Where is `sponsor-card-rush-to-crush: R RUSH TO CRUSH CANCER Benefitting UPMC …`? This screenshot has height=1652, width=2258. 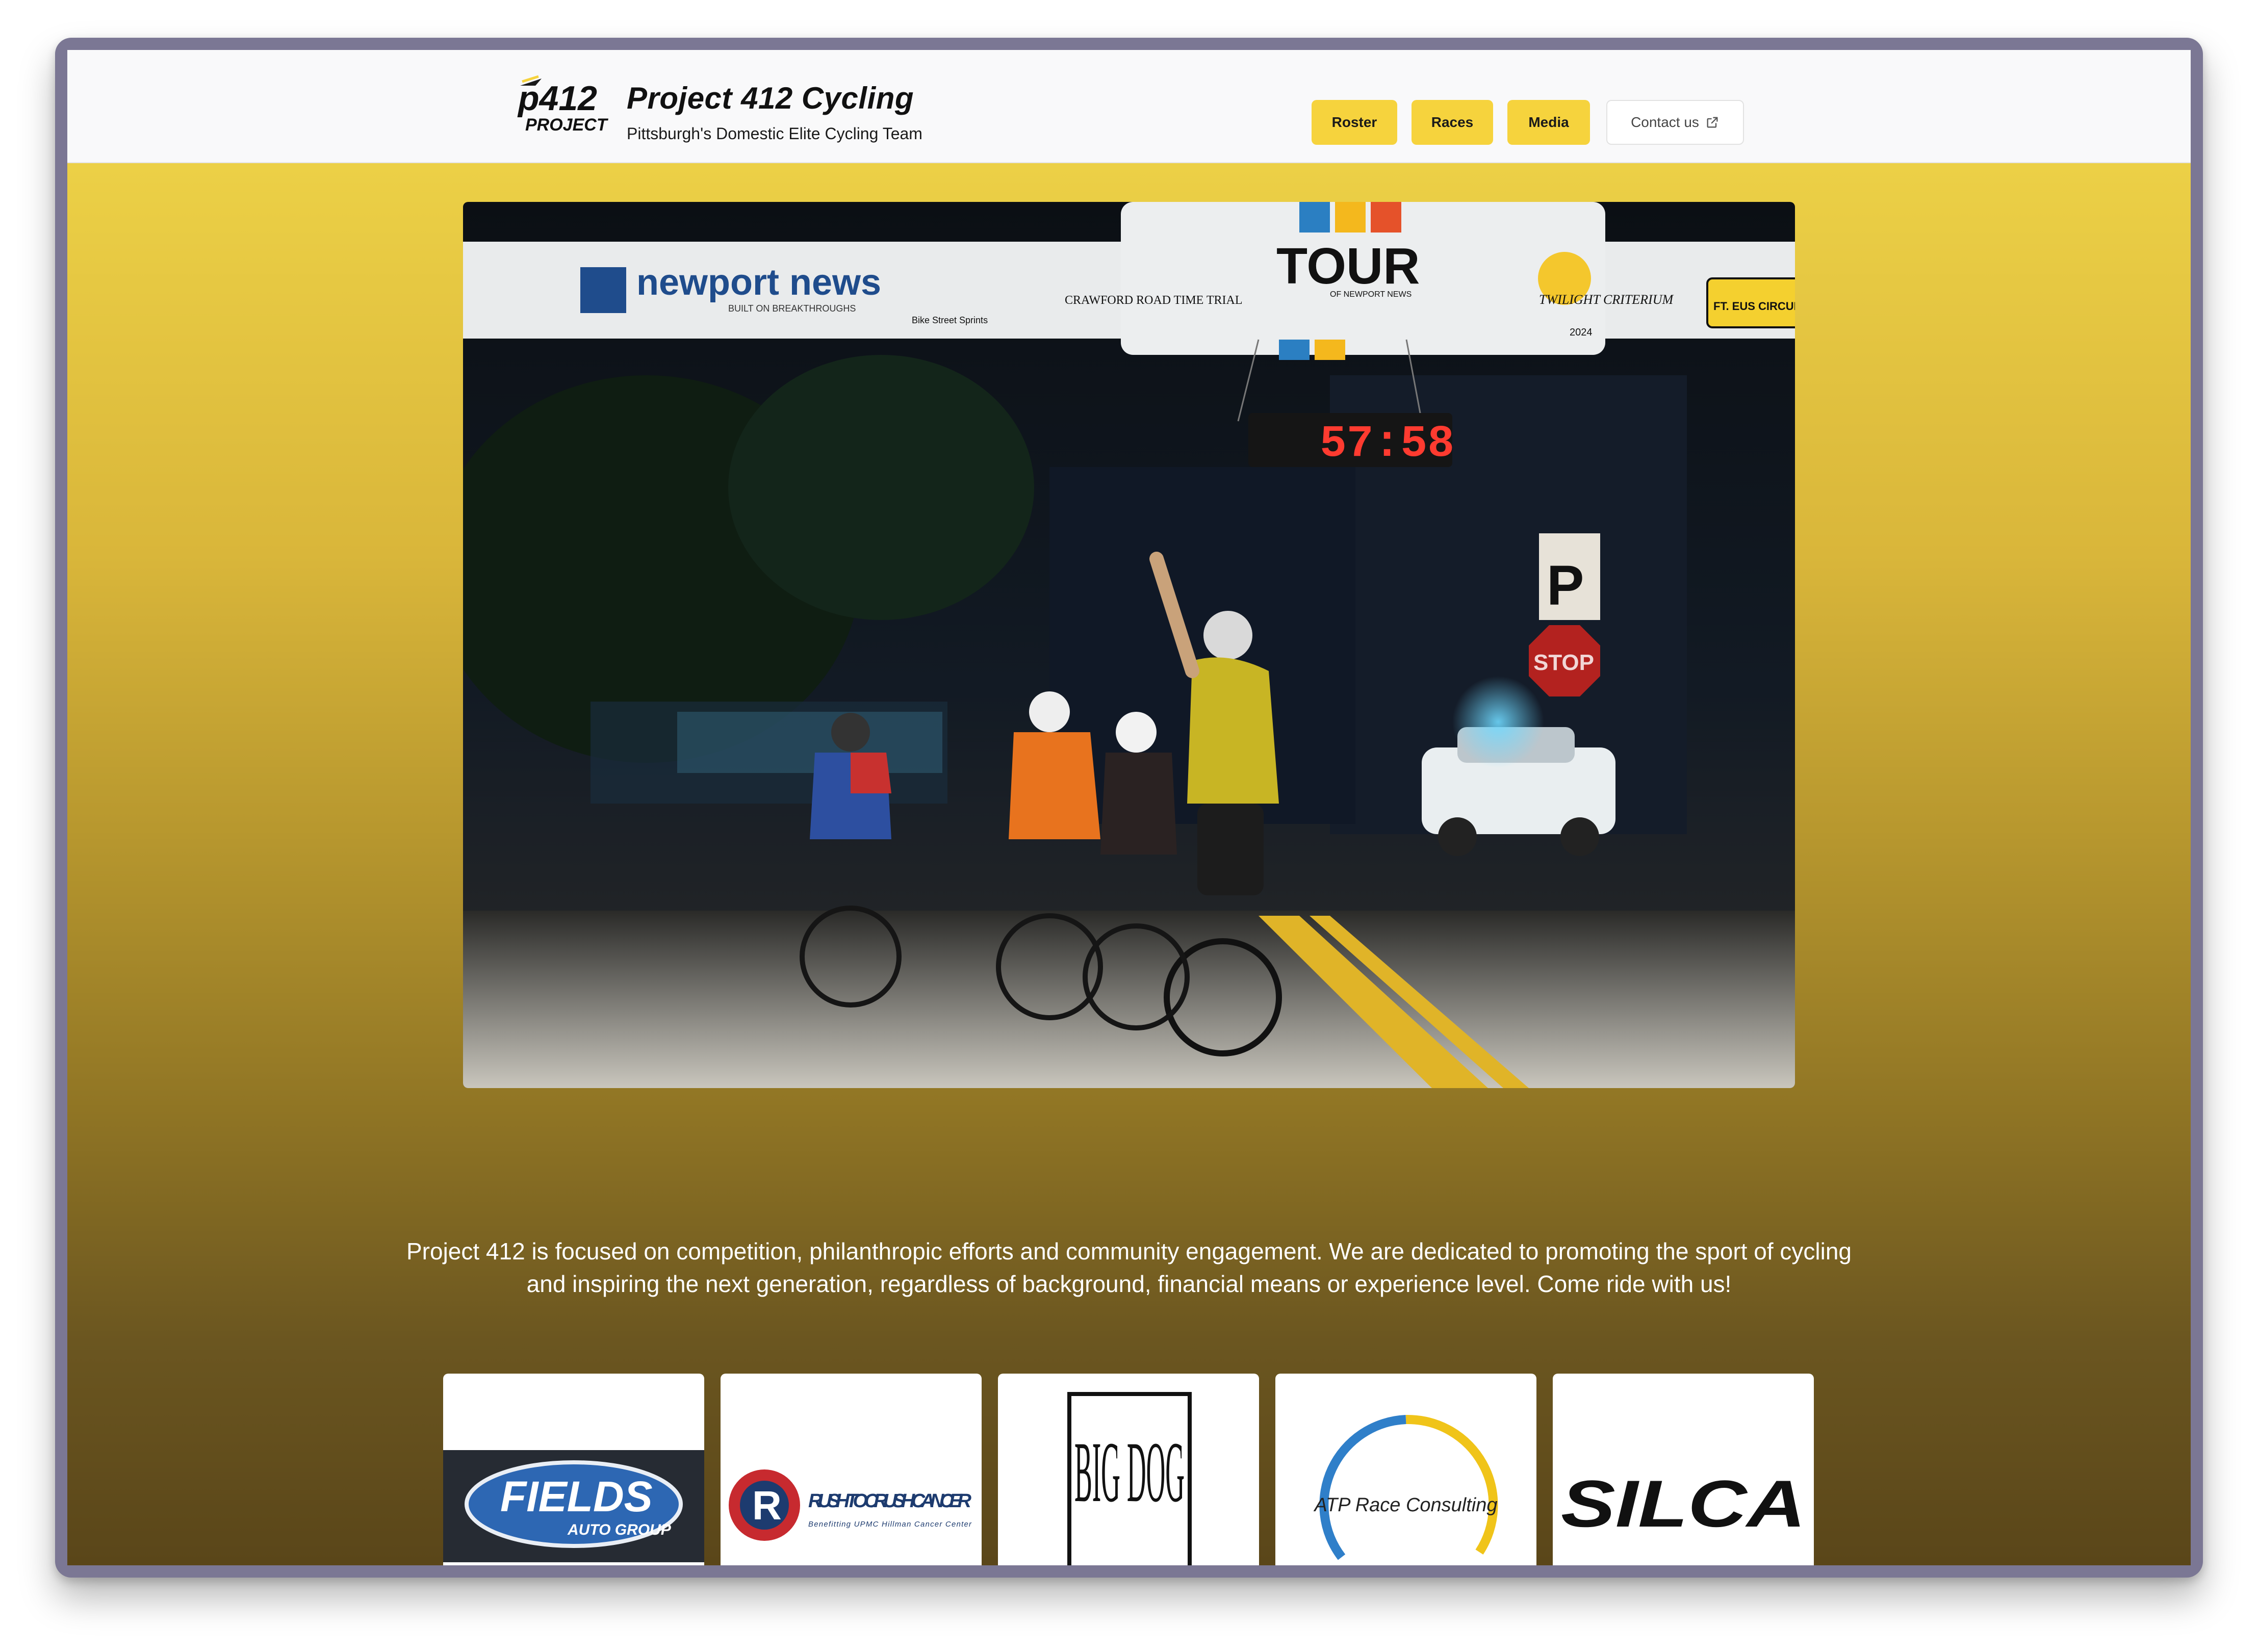 sponsor-card-rush-to-crush: R RUSH TO CRUSH CANCER Benefitting UPMC … is located at coordinates (851, 1469).